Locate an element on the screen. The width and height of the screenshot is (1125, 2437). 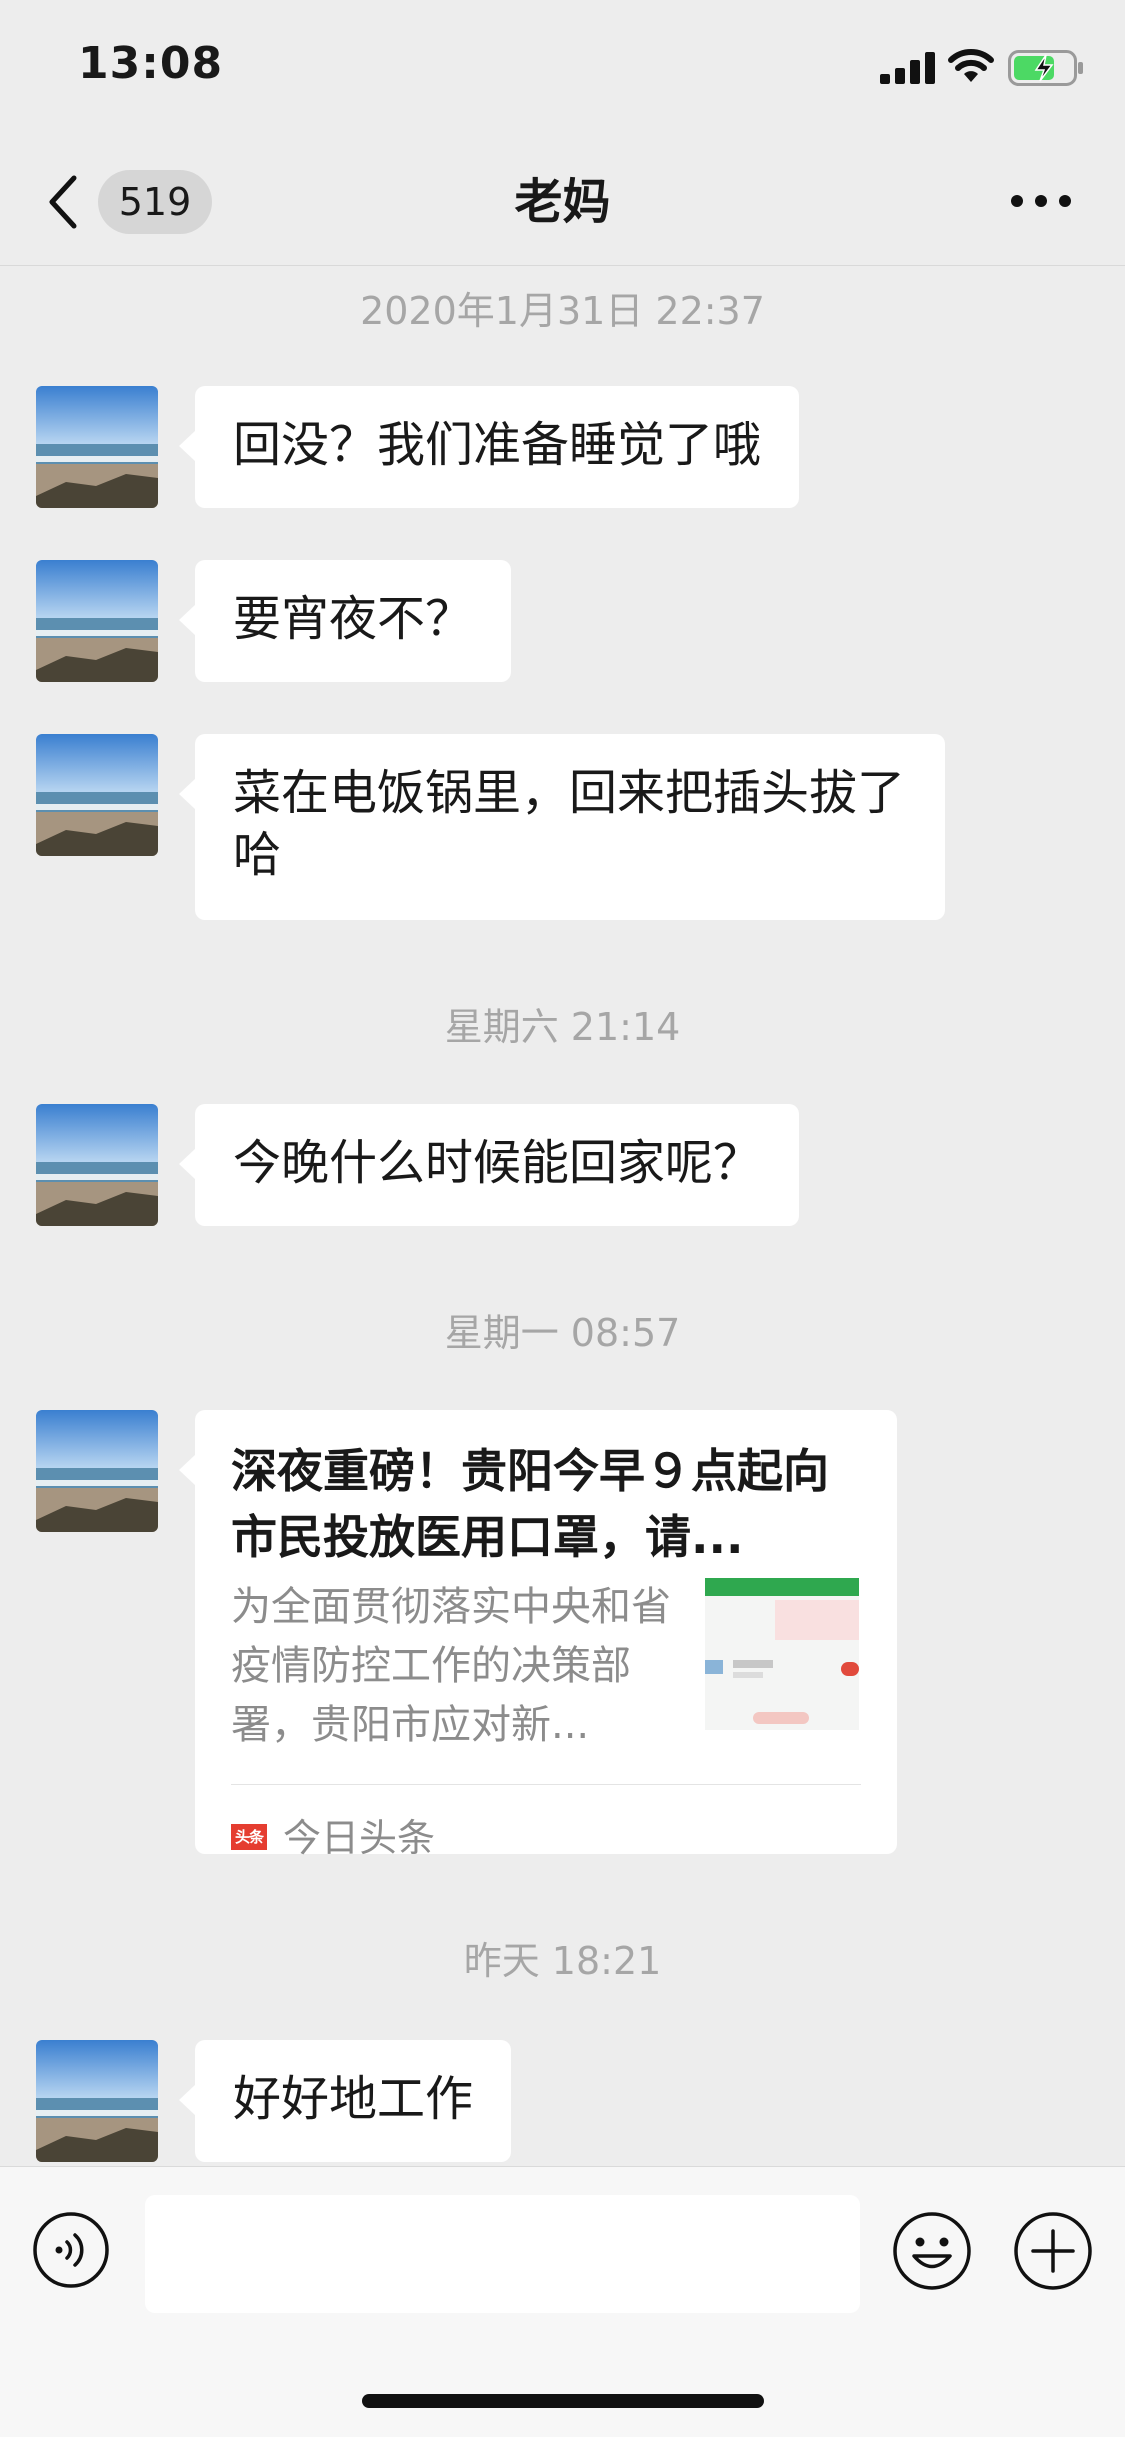
message-bubble: 要宵夜不？ is located at coordinates (345, 621).